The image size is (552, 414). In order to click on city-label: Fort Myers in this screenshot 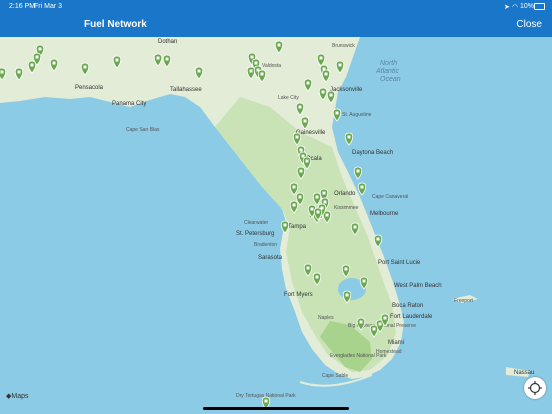, I will do `click(298, 295)`.